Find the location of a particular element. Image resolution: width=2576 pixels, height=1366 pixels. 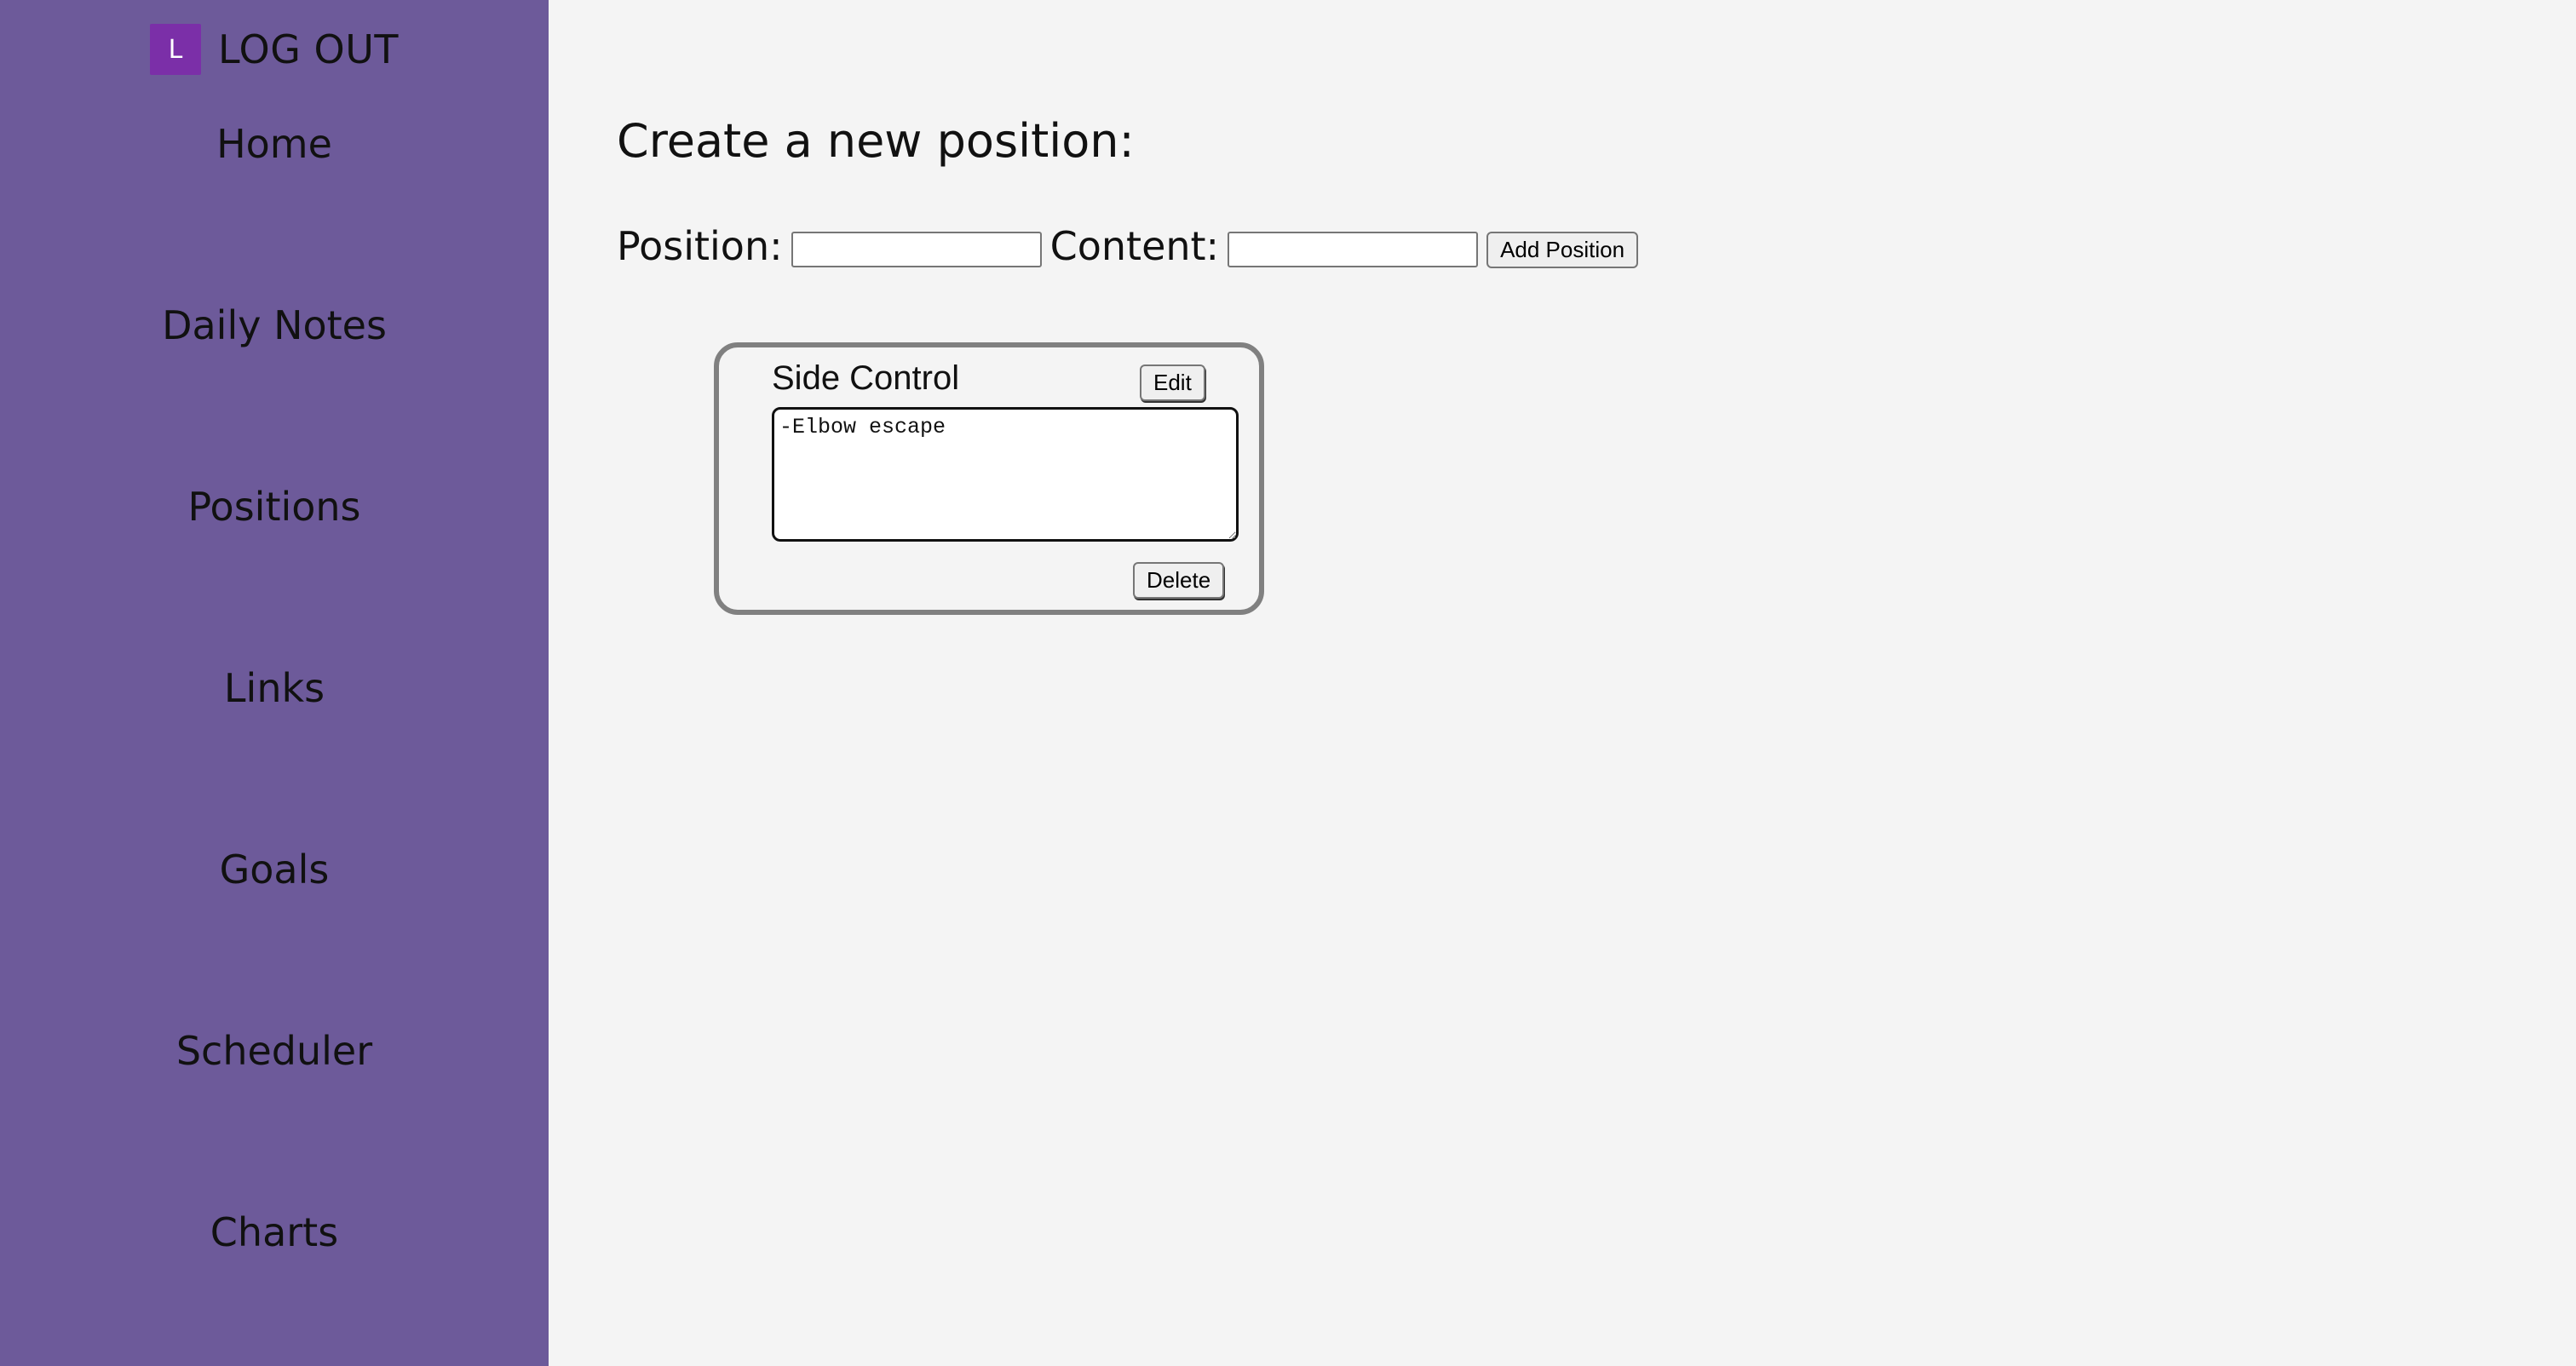

sidebar-item-charts: Charts is located at coordinates (274, 1232).